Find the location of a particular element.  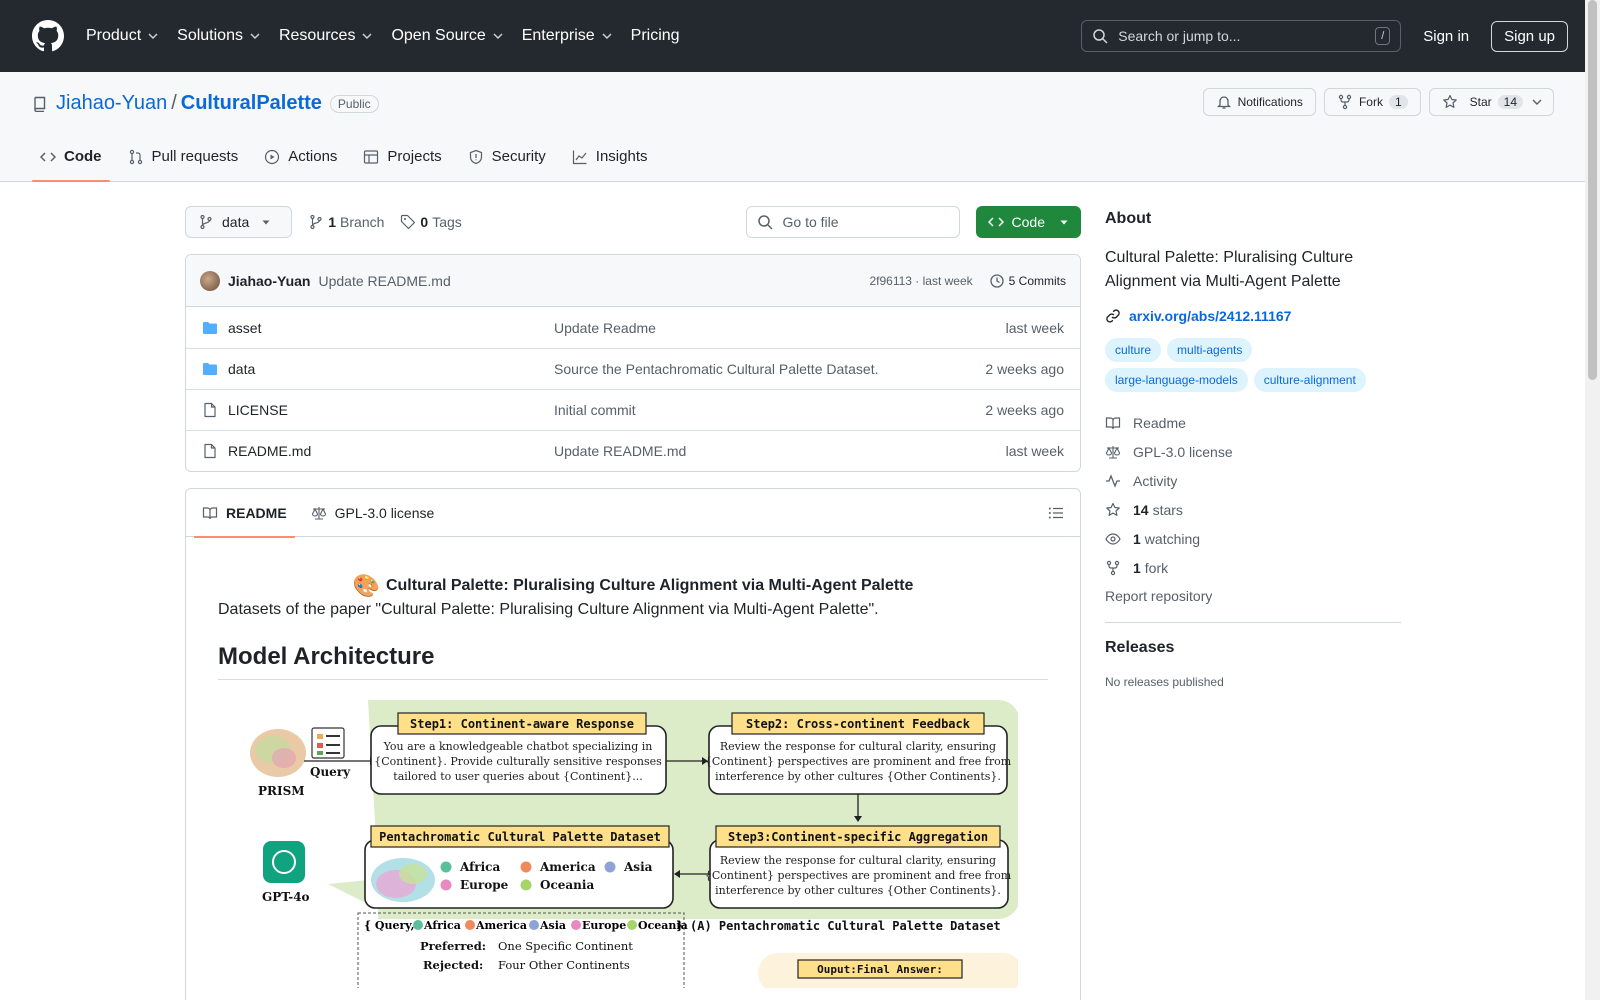

continent-label: Africa is located at coordinates (479, 867).